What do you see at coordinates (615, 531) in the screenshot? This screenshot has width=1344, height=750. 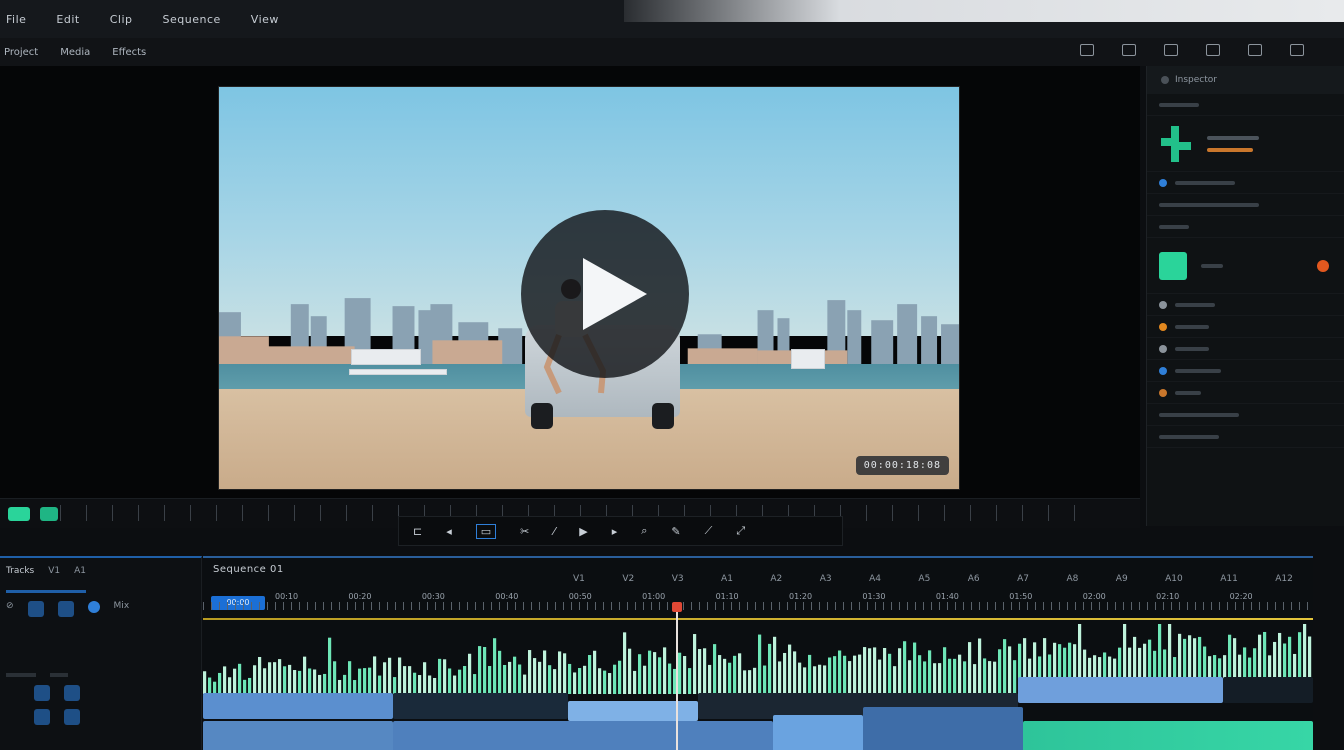 I see `forward-icon: ▸` at bounding box center [615, 531].